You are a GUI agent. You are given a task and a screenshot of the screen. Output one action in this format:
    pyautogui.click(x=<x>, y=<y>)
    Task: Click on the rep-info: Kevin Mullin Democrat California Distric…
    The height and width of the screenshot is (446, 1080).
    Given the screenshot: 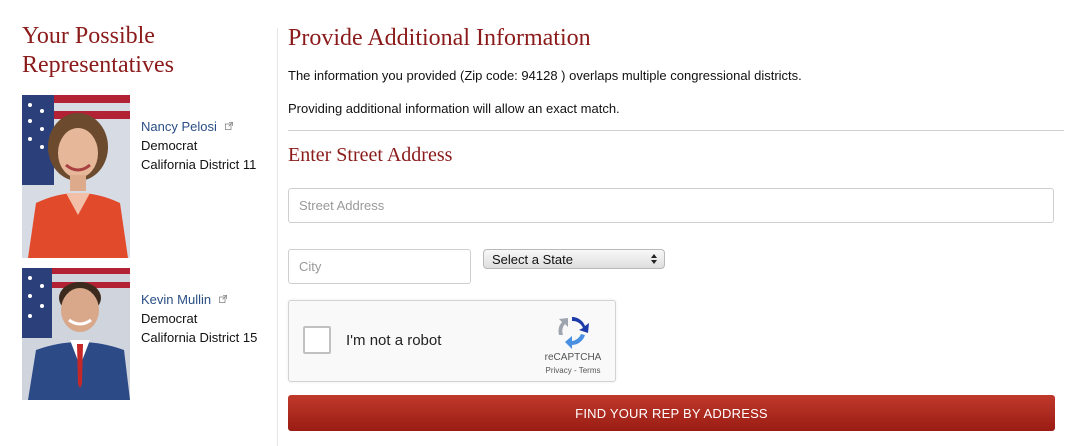 What is the action you would take?
    pyautogui.click(x=199, y=318)
    